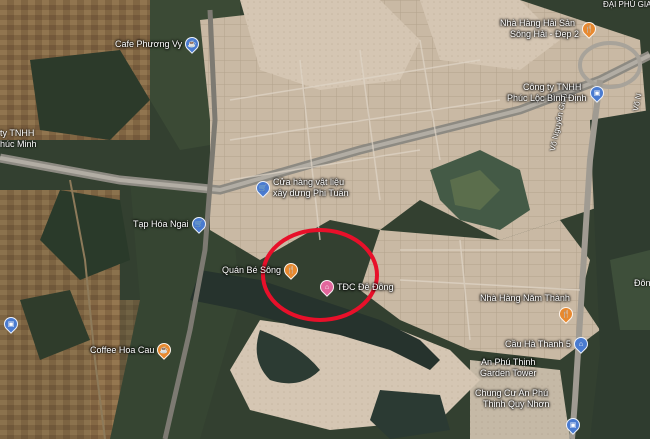 This screenshot has width=650, height=439. What do you see at coordinates (642, 283) in the screenshot?
I see `area-label-right-edge: Đôn` at bounding box center [642, 283].